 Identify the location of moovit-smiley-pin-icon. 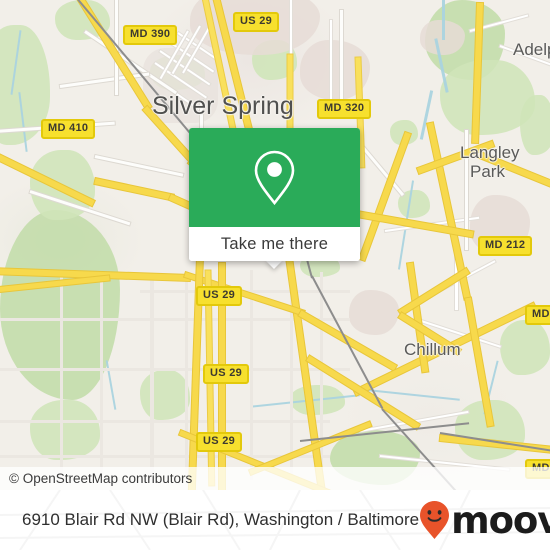
(435, 520).